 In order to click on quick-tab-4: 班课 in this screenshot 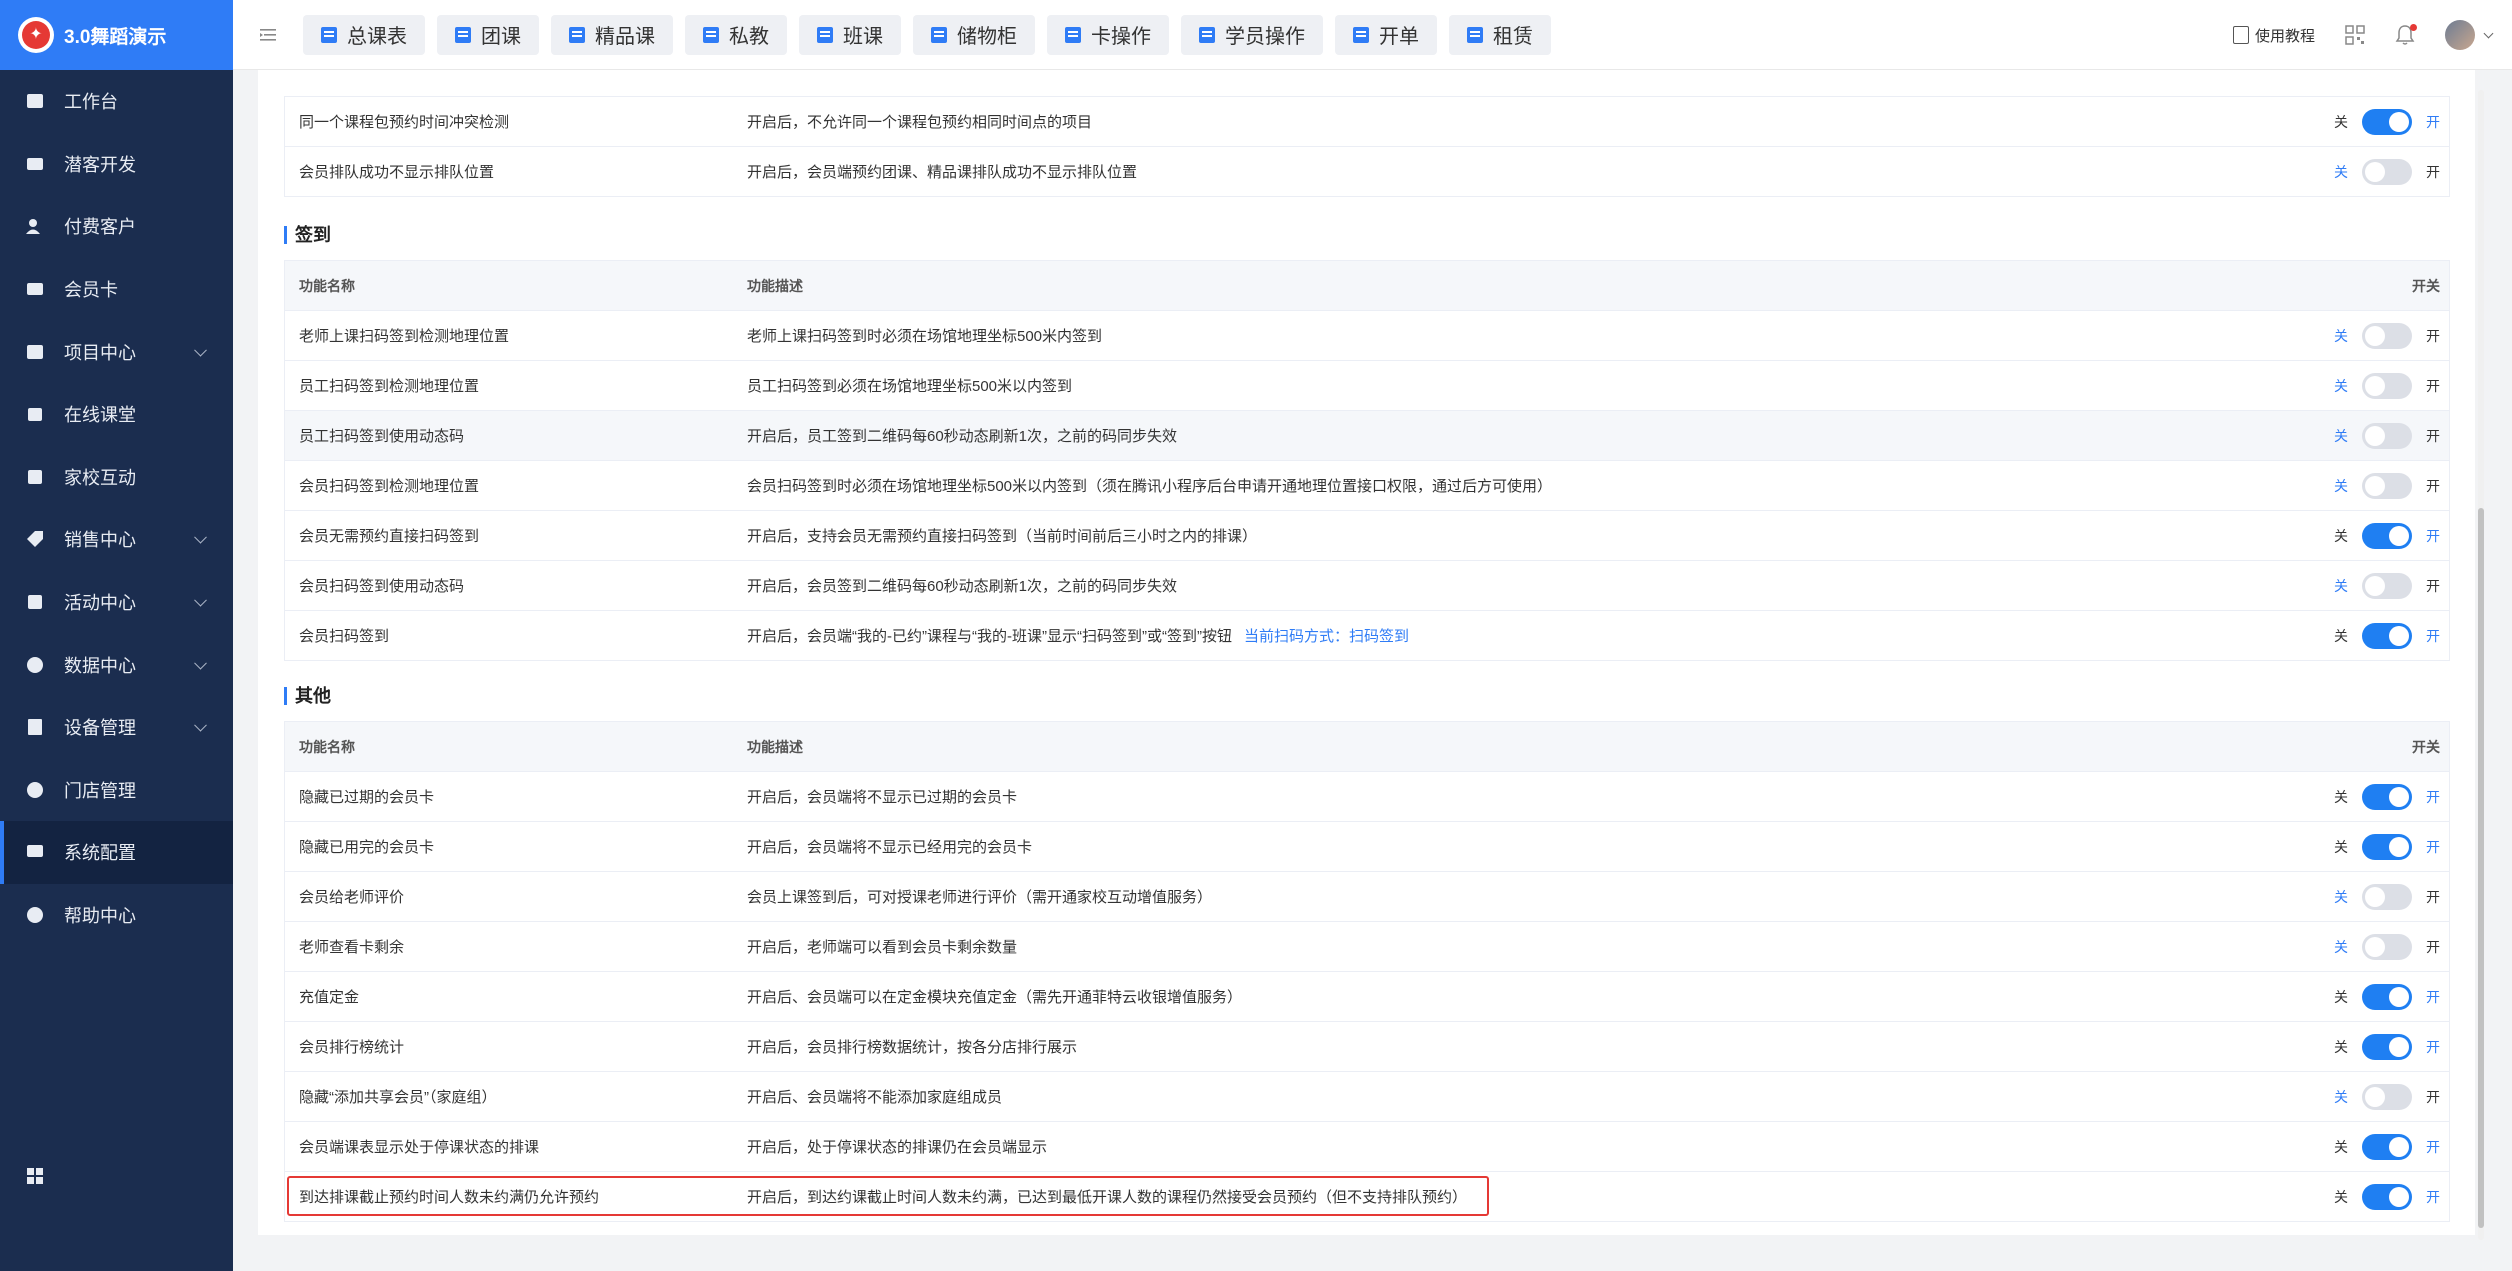, I will do `click(850, 34)`.